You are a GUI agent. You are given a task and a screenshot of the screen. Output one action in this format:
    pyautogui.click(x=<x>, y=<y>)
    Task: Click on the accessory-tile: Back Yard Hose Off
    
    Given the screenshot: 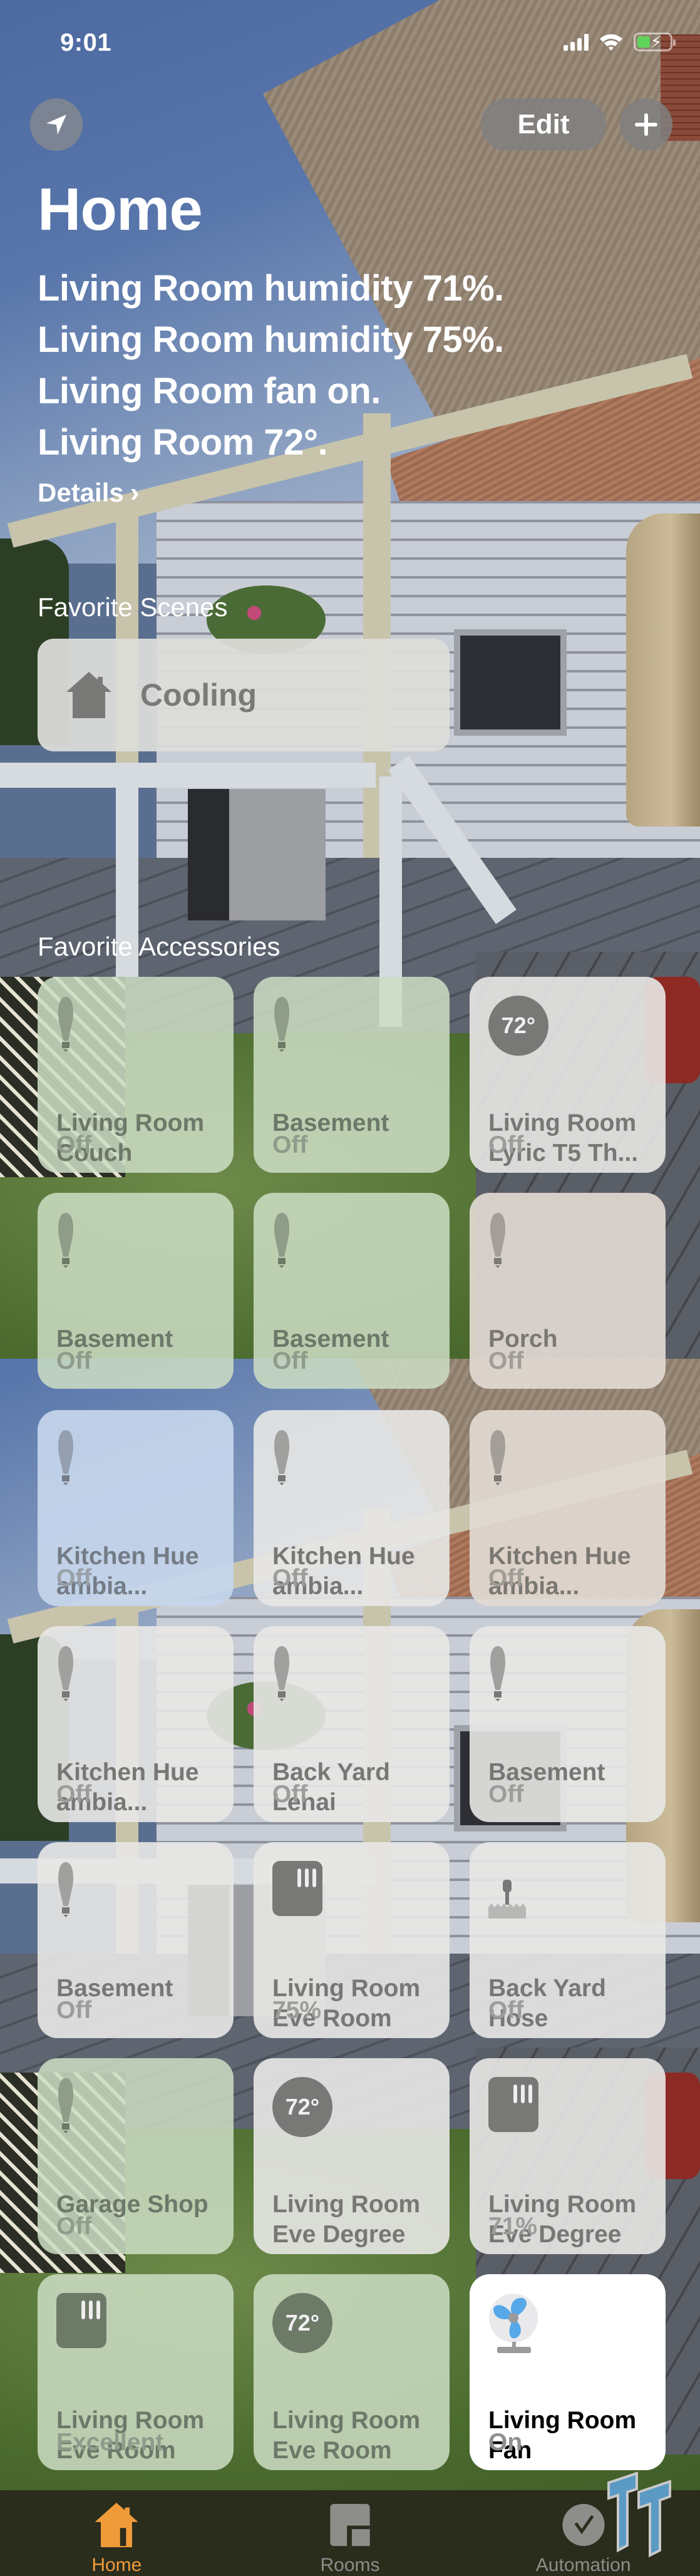 What is the action you would take?
    pyautogui.click(x=568, y=1940)
    